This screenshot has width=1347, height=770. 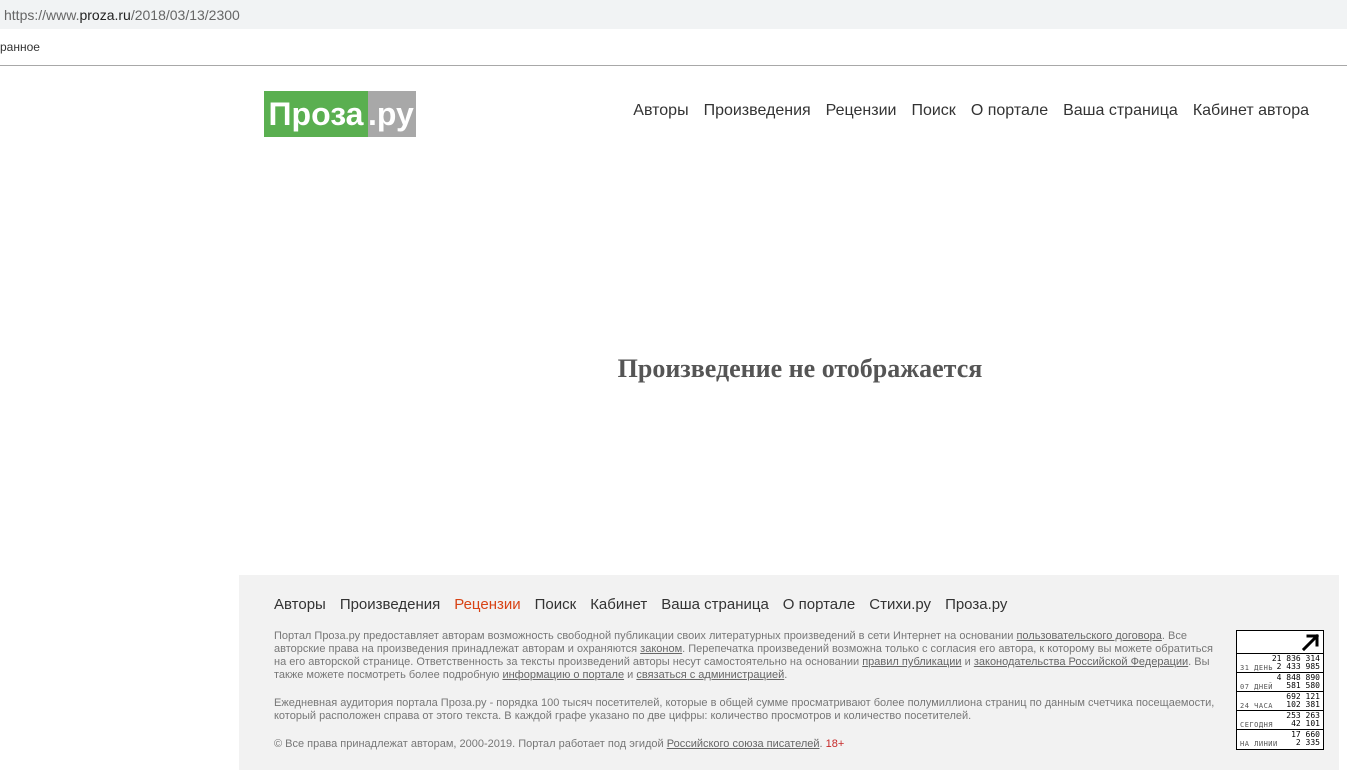 I want to click on footer-nav-reviews: Рецензии, so click(x=487, y=604).